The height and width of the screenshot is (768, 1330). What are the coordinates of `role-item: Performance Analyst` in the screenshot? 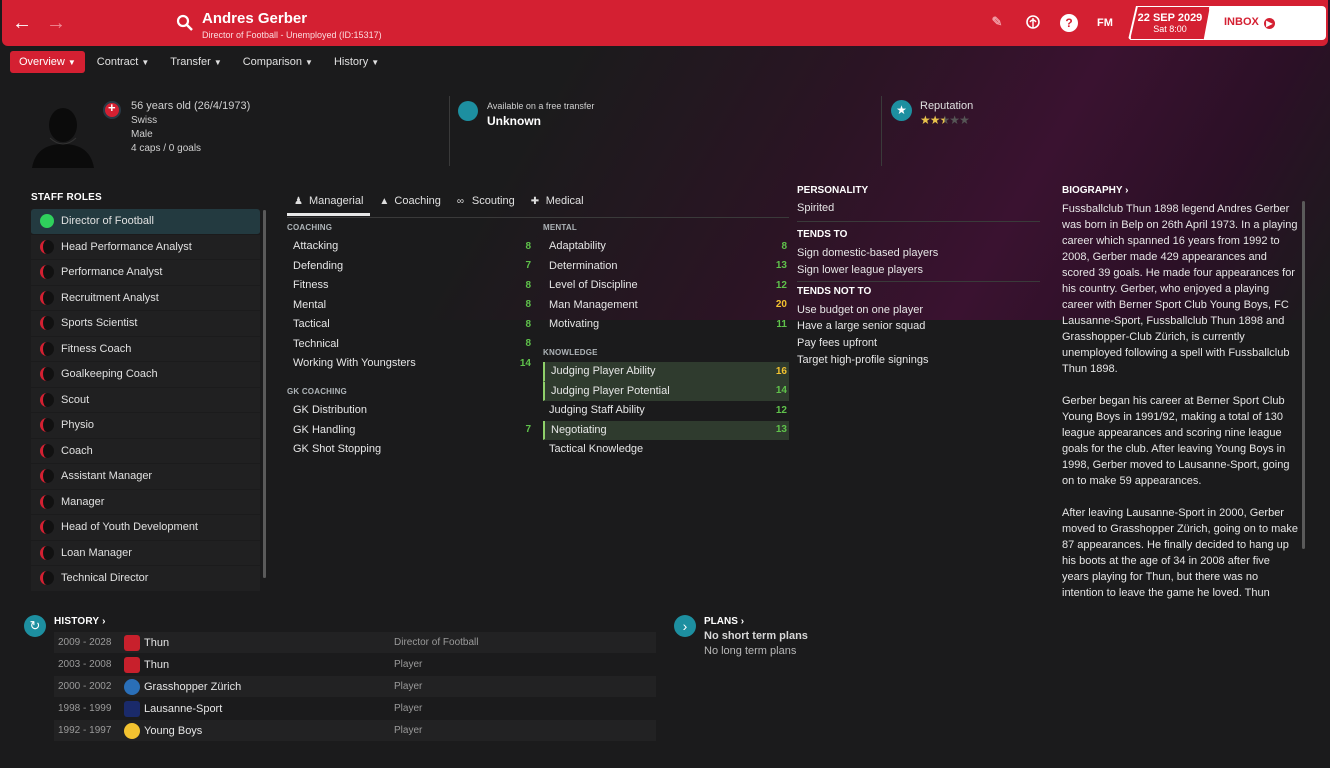 It's located at (145, 273).